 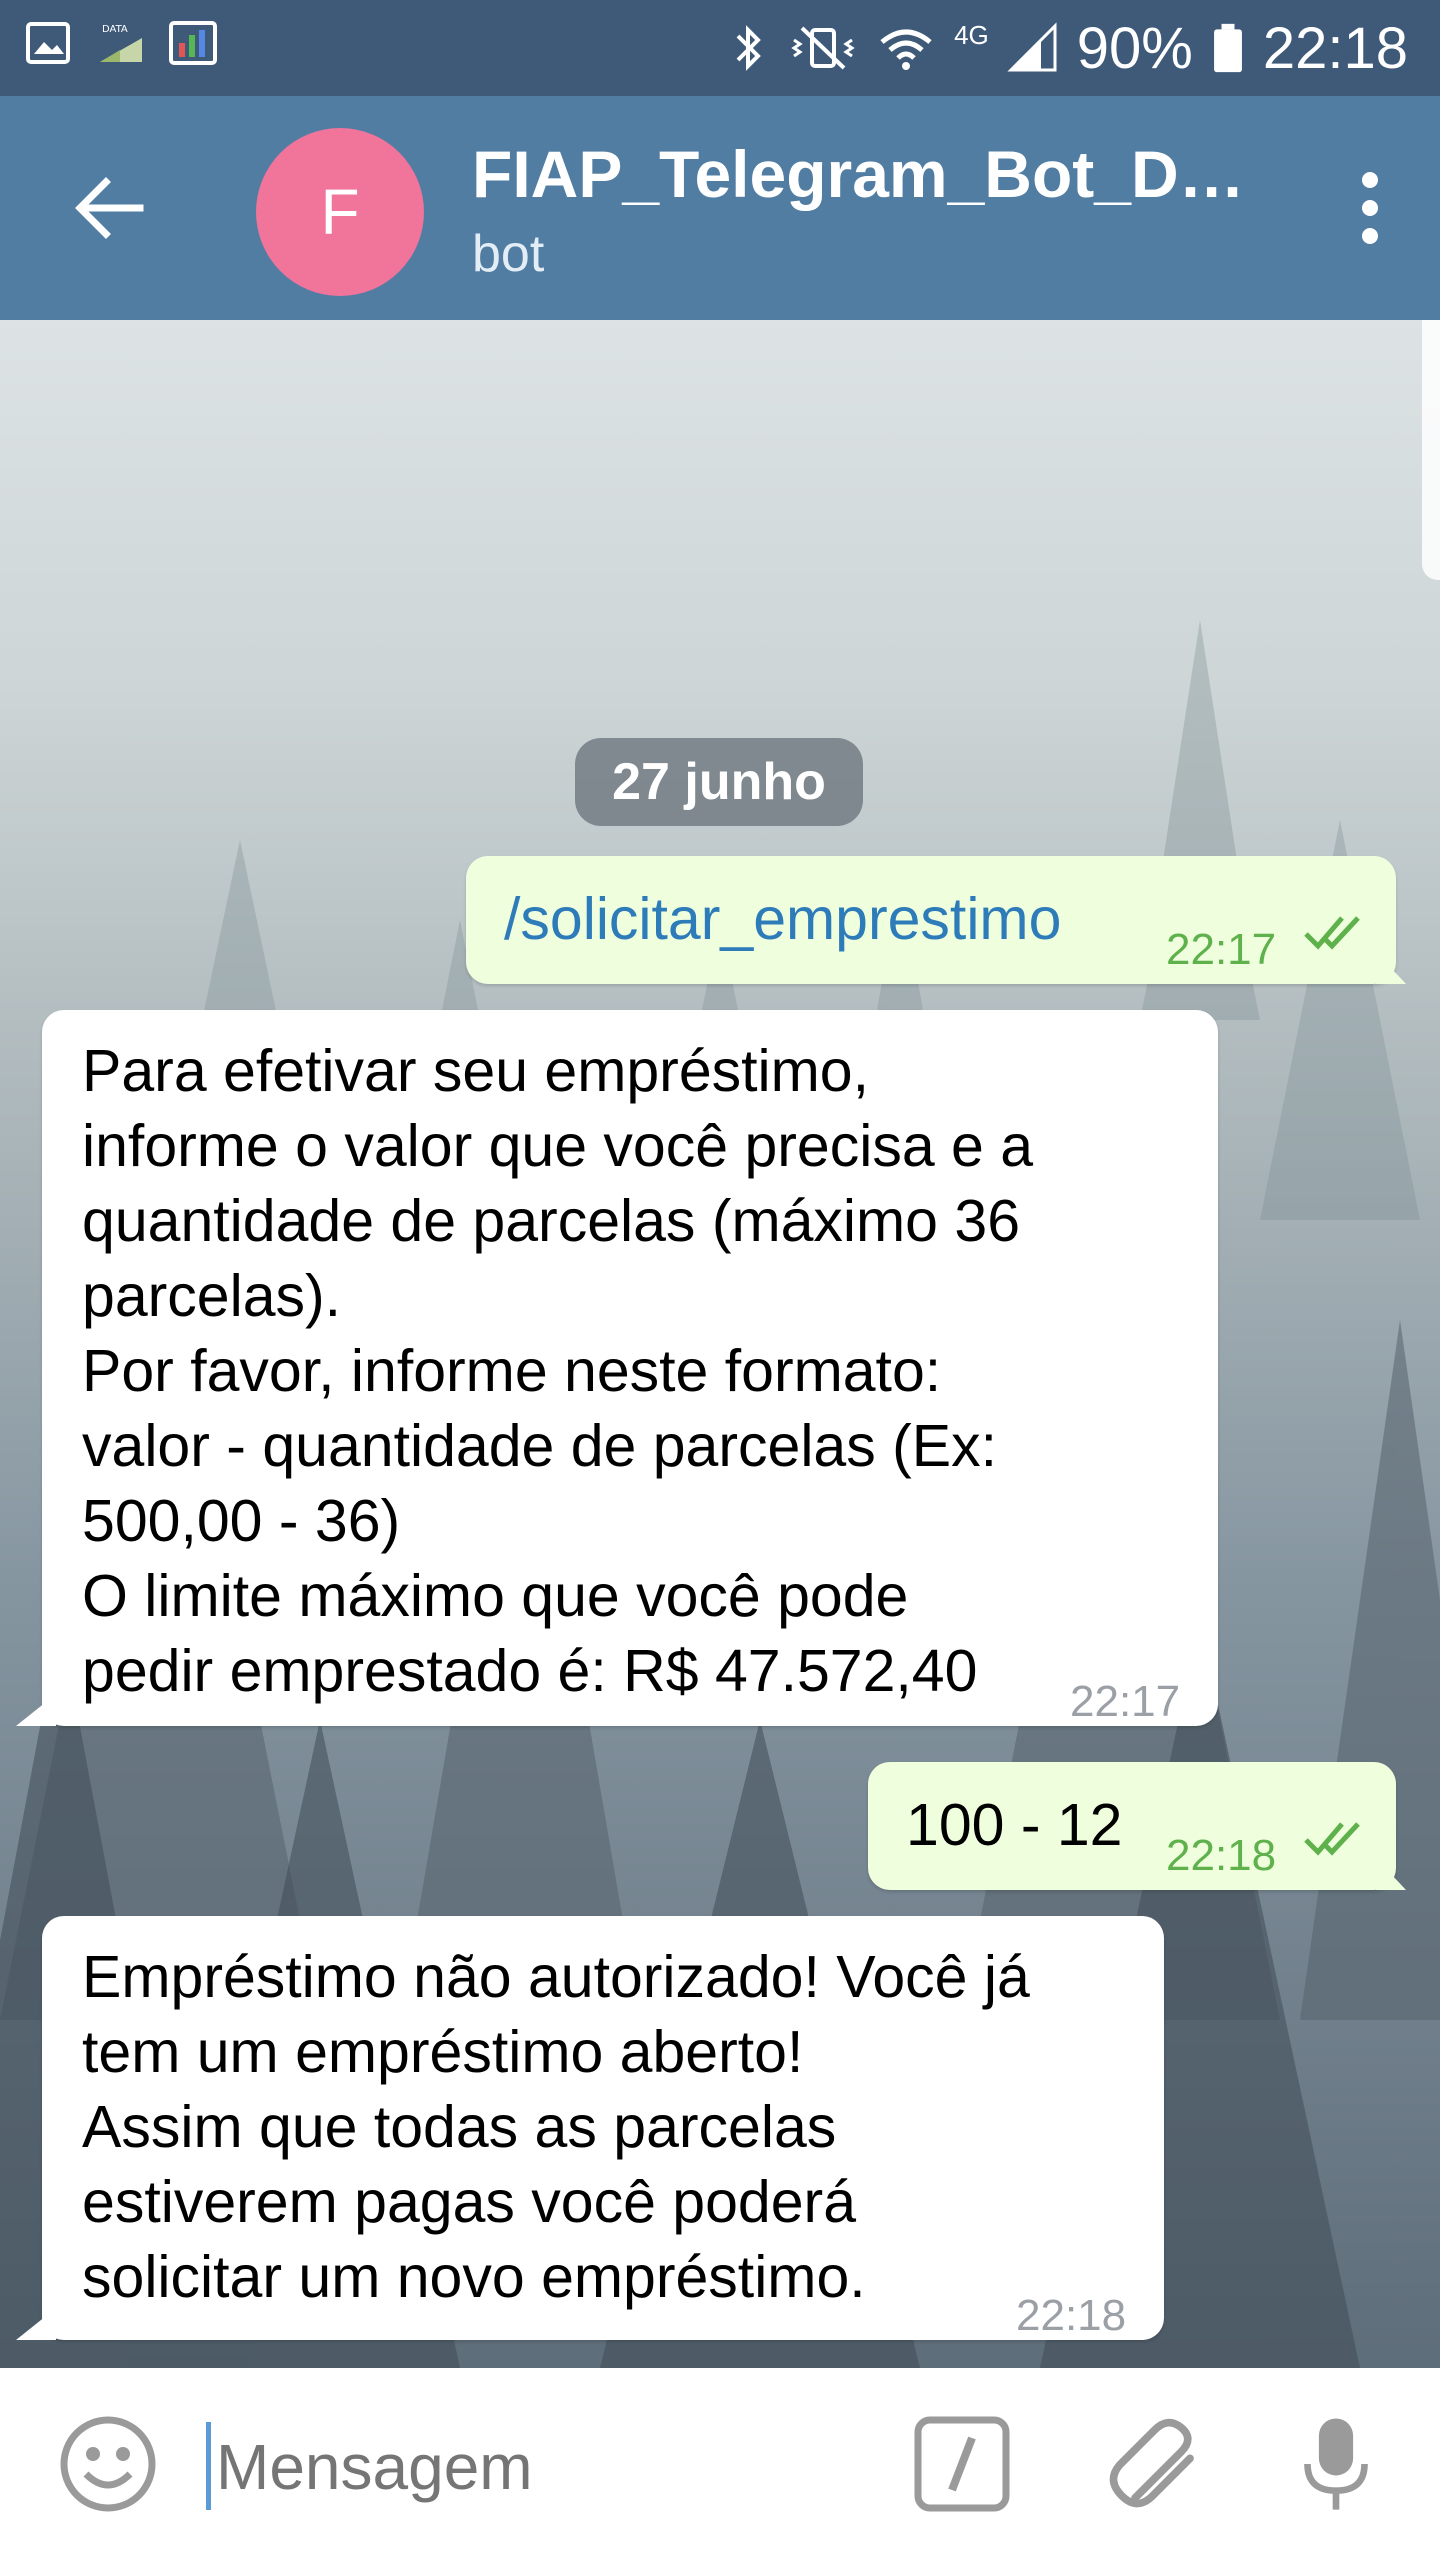 What do you see at coordinates (443, 2052) in the screenshot?
I see `message-line: tem um empréstimo aberto!` at bounding box center [443, 2052].